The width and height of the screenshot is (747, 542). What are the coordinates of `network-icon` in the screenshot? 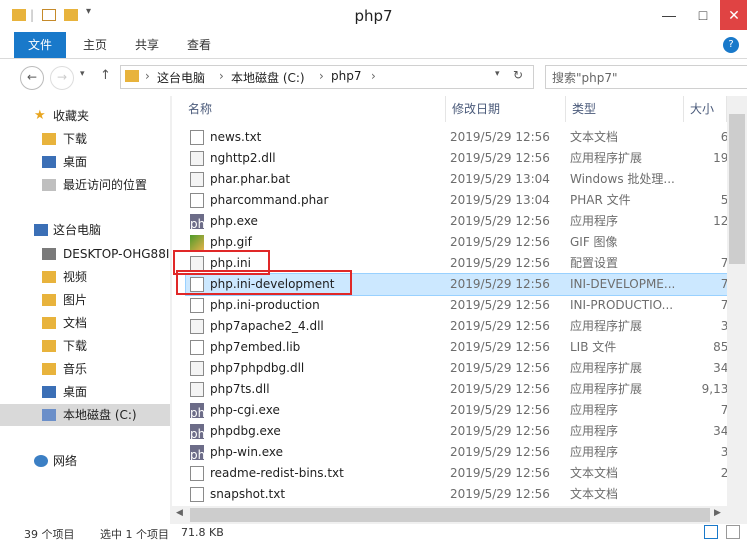 It's located at (41, 461).